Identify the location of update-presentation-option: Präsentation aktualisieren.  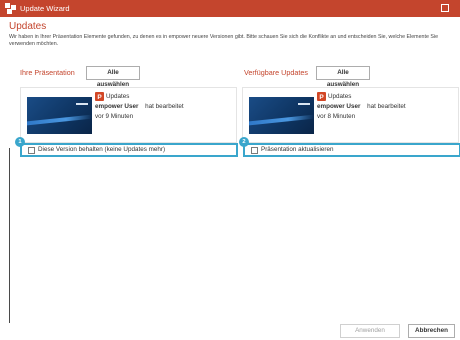
(351, 150).